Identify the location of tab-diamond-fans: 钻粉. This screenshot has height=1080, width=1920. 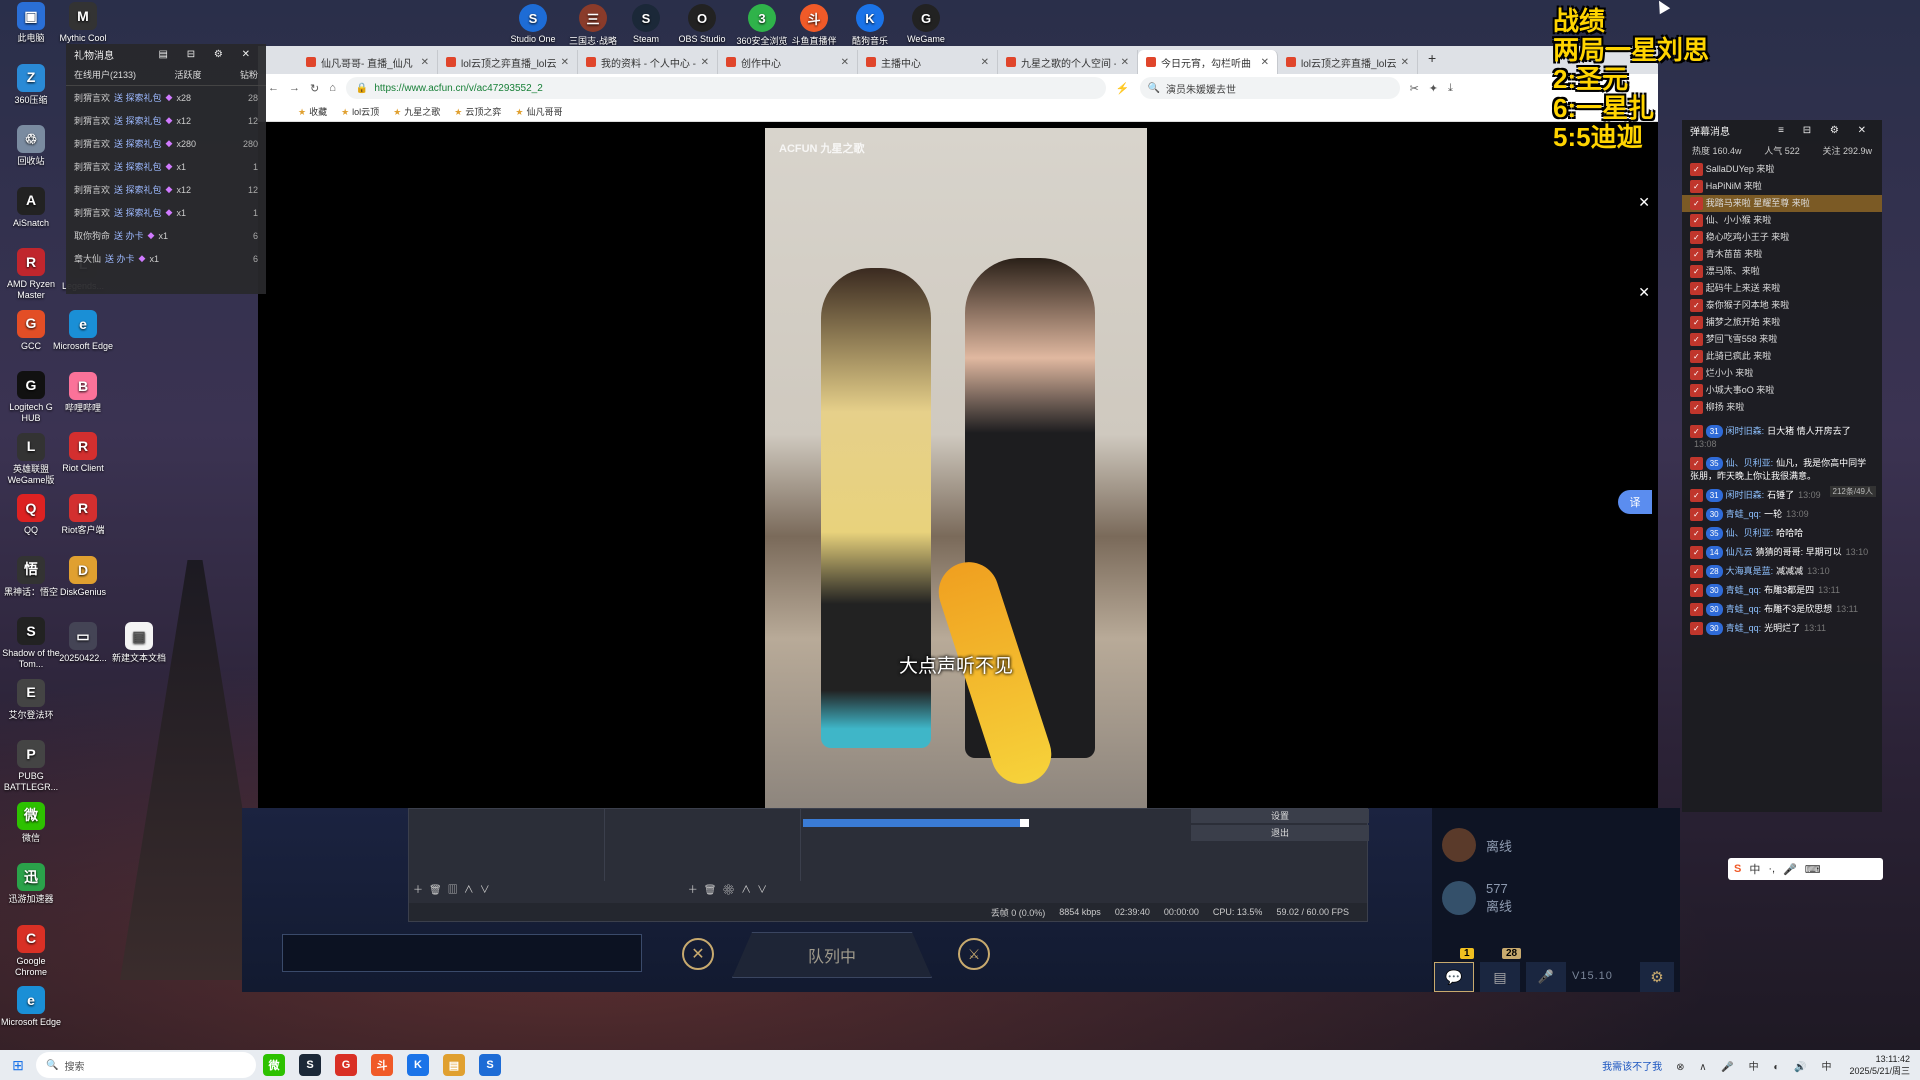
(249, 74).